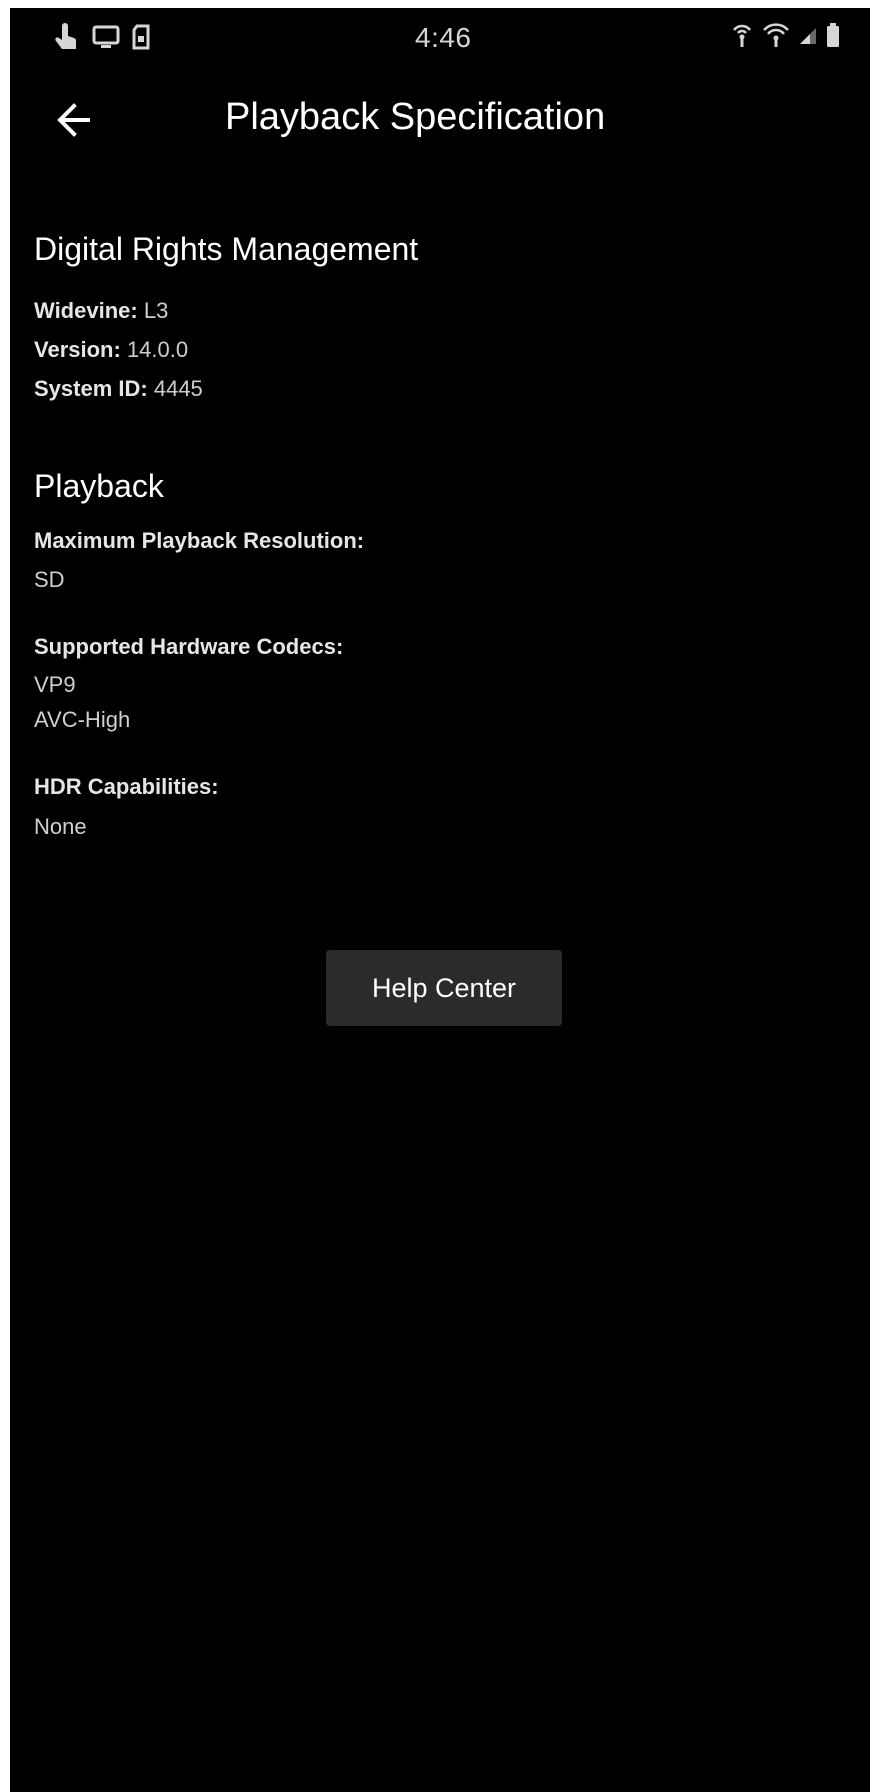 The height and width of the screenshot is (1792, 870). I want to click on max-resolution-value: SD, so click(49, 579).